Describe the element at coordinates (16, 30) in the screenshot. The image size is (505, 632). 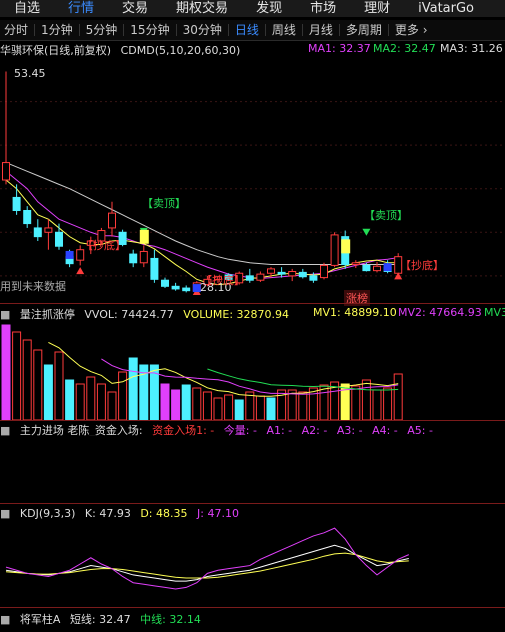
I see `period-tab-0: 分时` at that location.